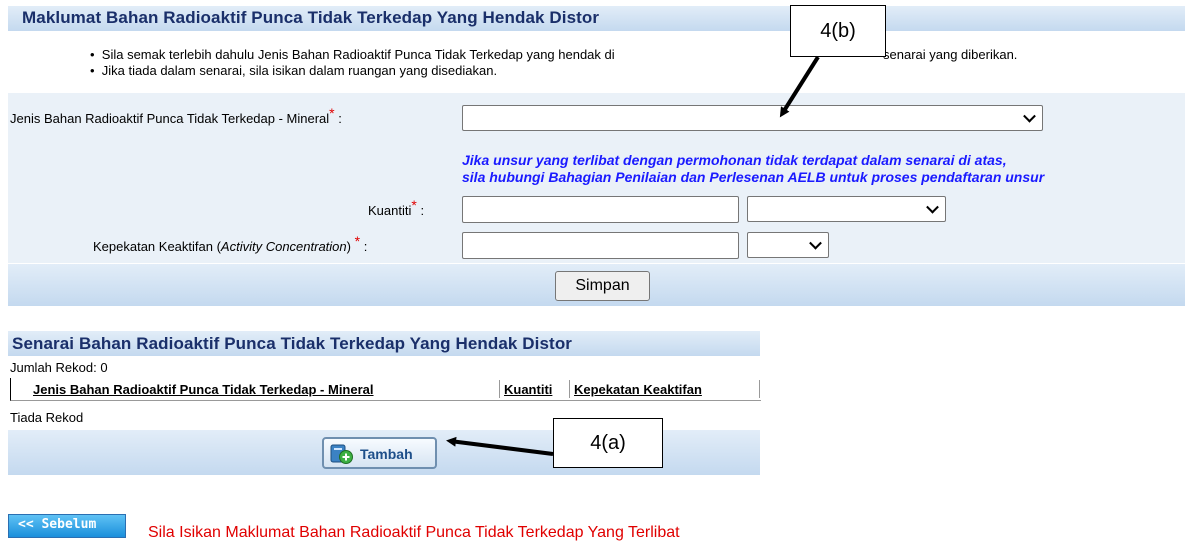 The width and height of the screenshot is (1195, 550). Describe the element at coordinates (608, 443) in the screenshot. I see `callout-4a: 4(a)` at that location.